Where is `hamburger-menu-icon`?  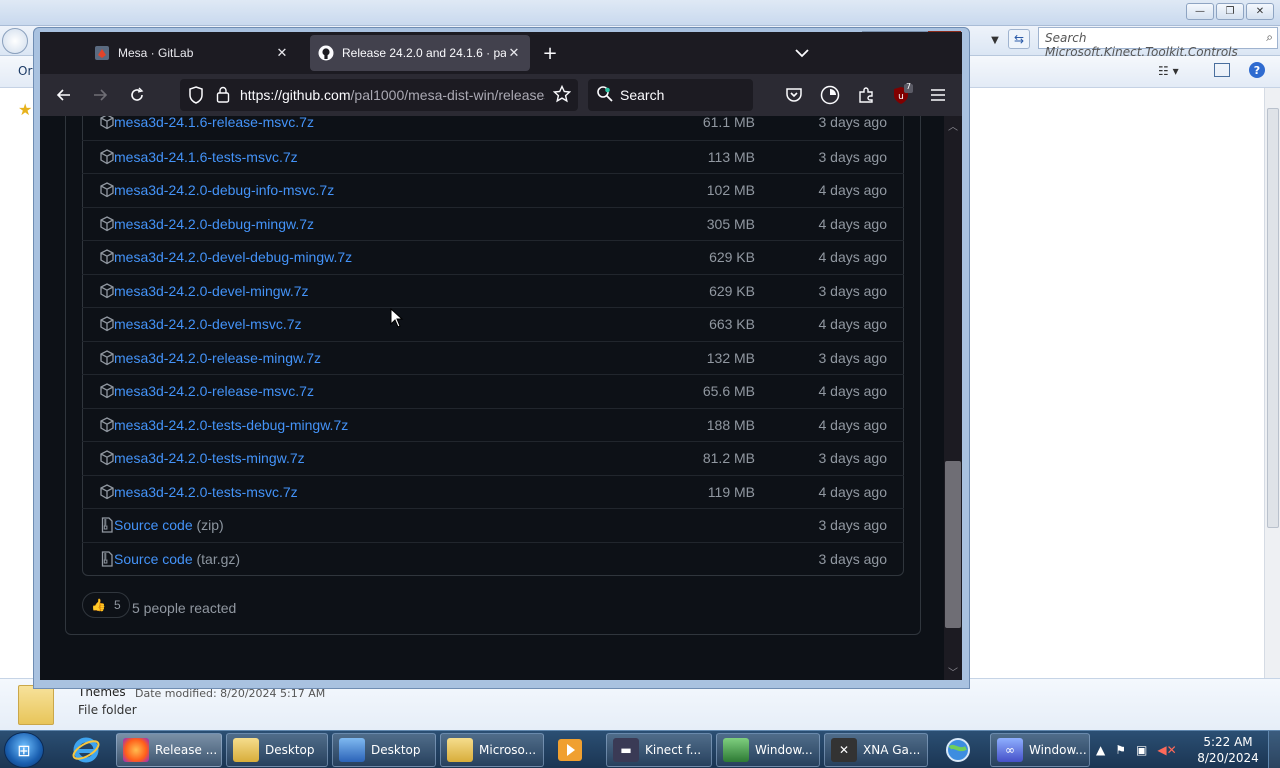
hamburger-menu-icon is located at coordinates (938, 95).